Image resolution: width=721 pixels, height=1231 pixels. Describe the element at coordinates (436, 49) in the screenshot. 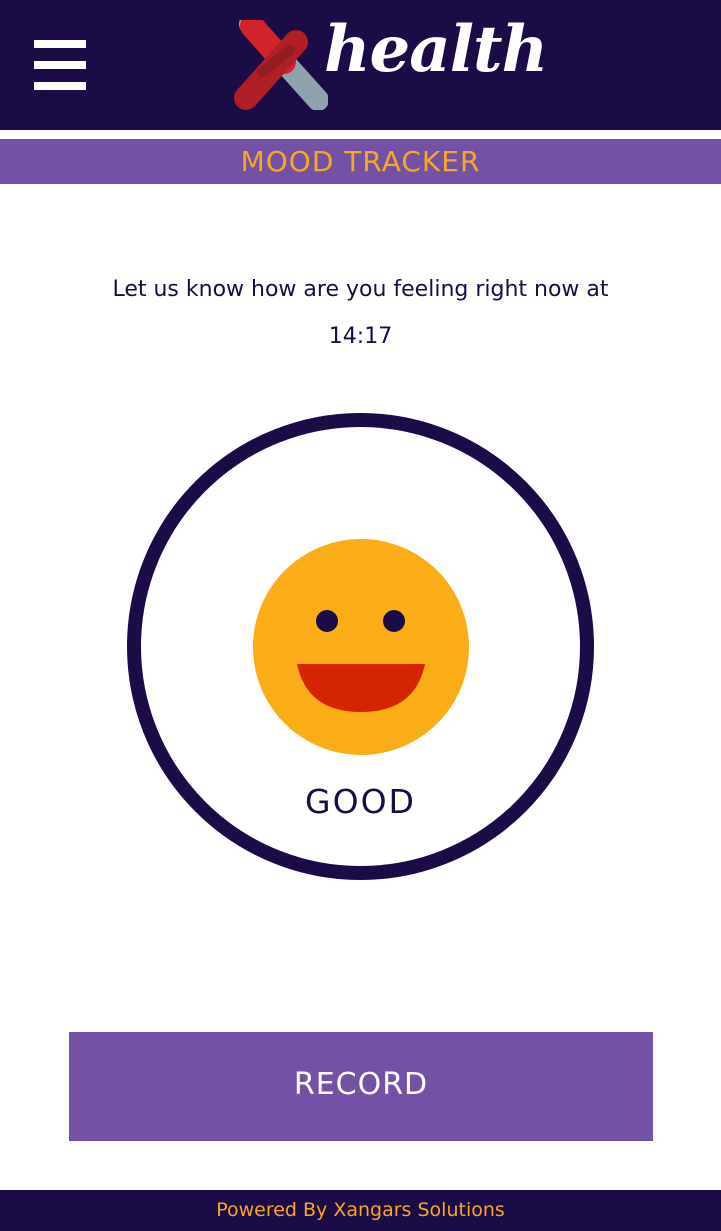

I see `logo-text: health` at that location.